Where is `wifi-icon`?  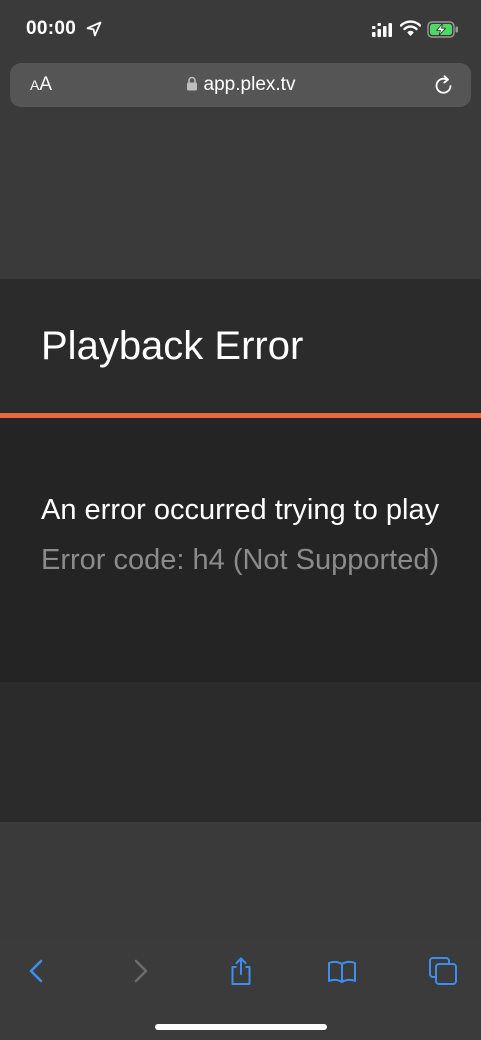
wifi-icon is located at coordinates (410, 28).